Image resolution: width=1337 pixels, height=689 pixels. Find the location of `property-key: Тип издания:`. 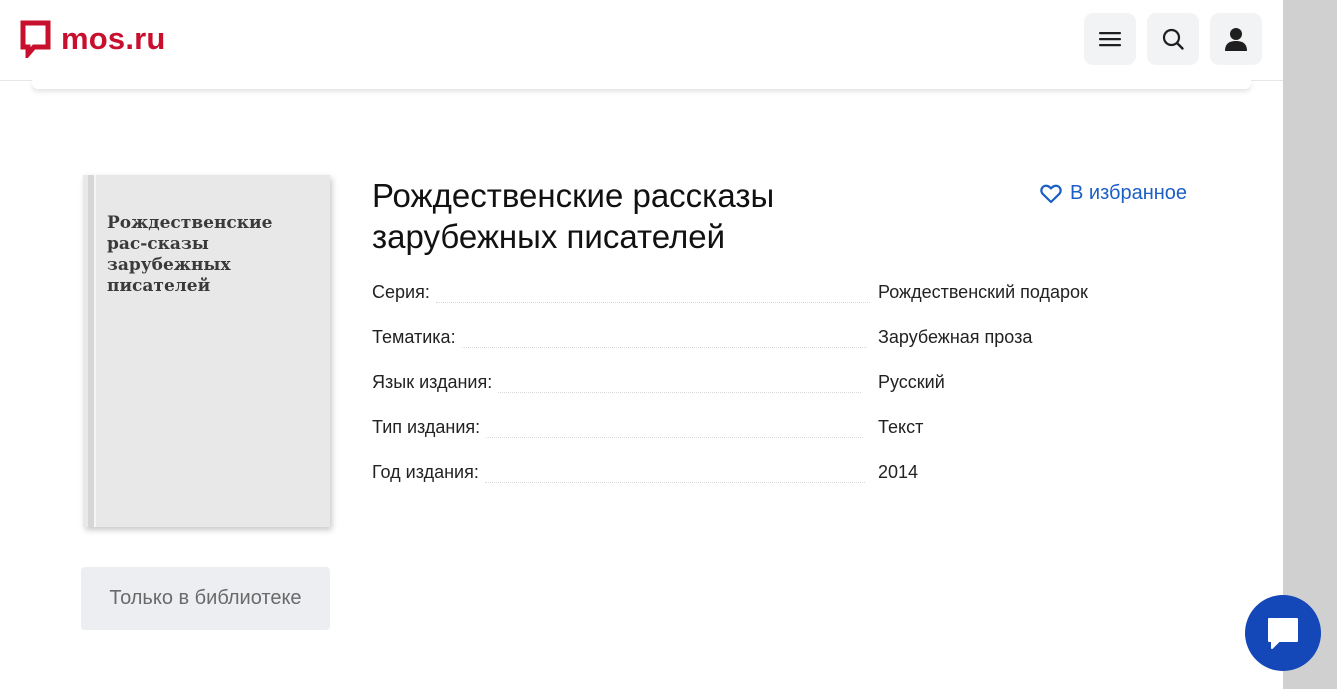

property-key: Тип издания: is located at coordinates (426, 427).